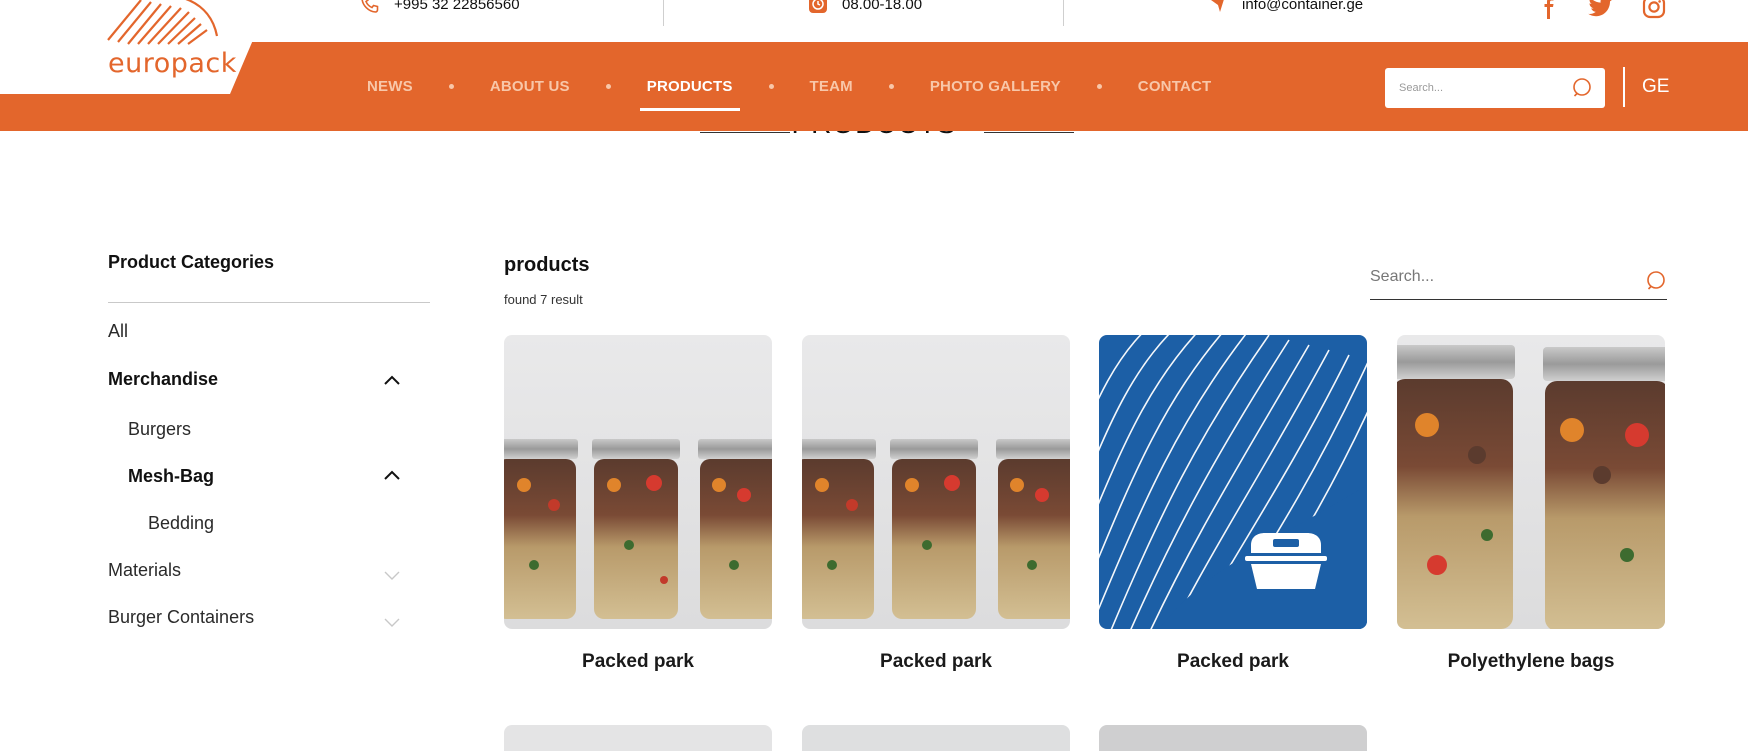 Image resolution: width=1748 pixels, height=751 pixels. I want to click on working-hours: 08.00-18.00, so click(865, 7).